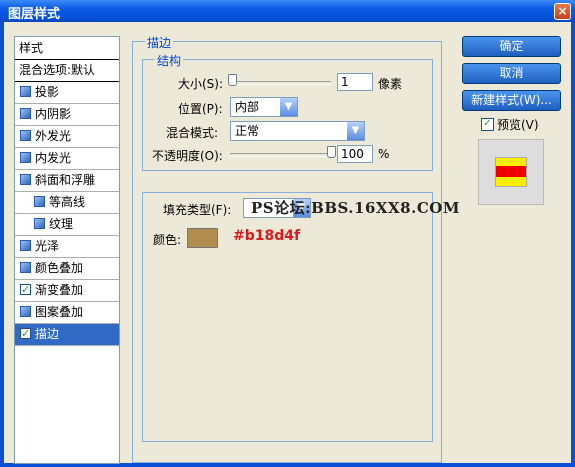  I want to click on style-item: 斜面和浮雕, so click(67, 181).